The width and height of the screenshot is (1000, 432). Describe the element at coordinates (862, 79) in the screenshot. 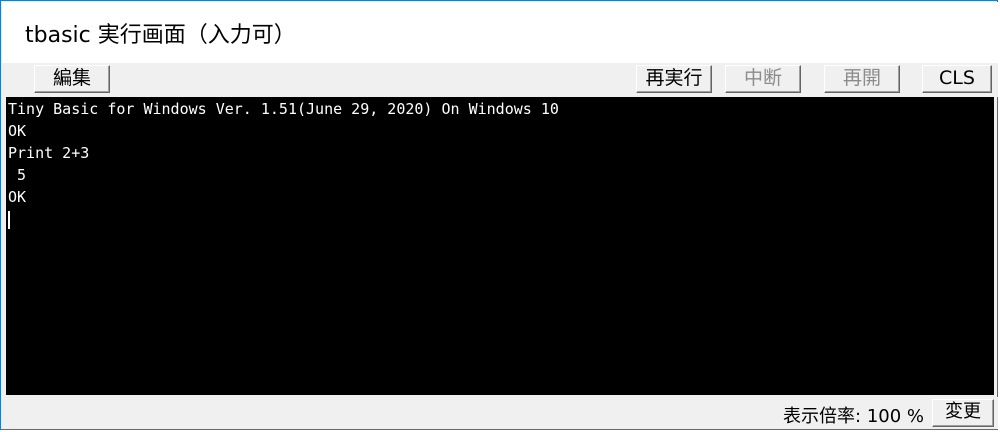

I see `resume-button: 再開` at that location.